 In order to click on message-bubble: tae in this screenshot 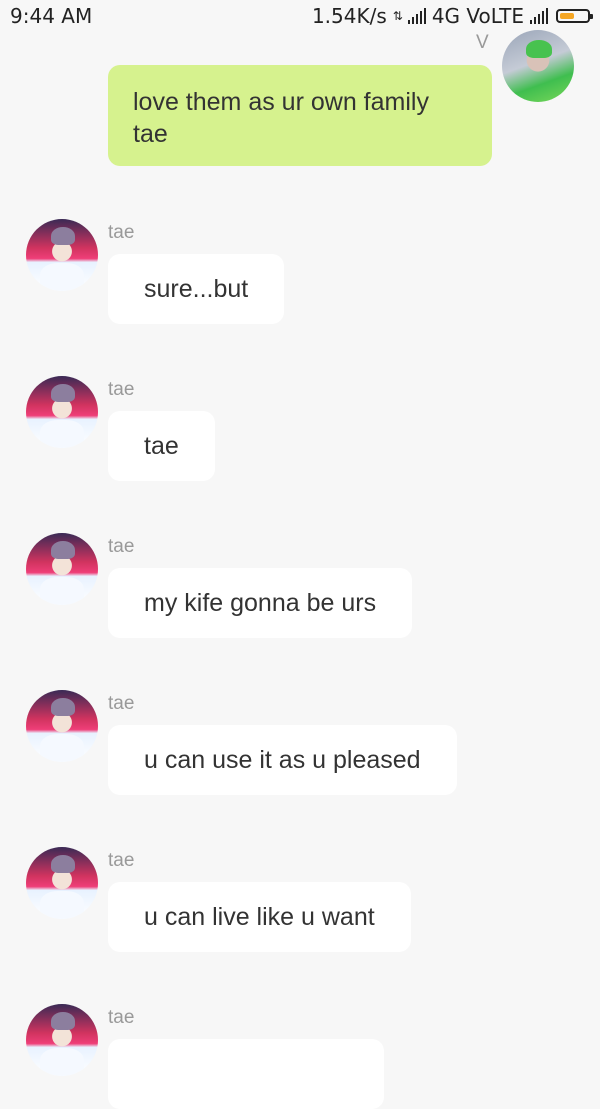, I will do `click(161, 446)`.